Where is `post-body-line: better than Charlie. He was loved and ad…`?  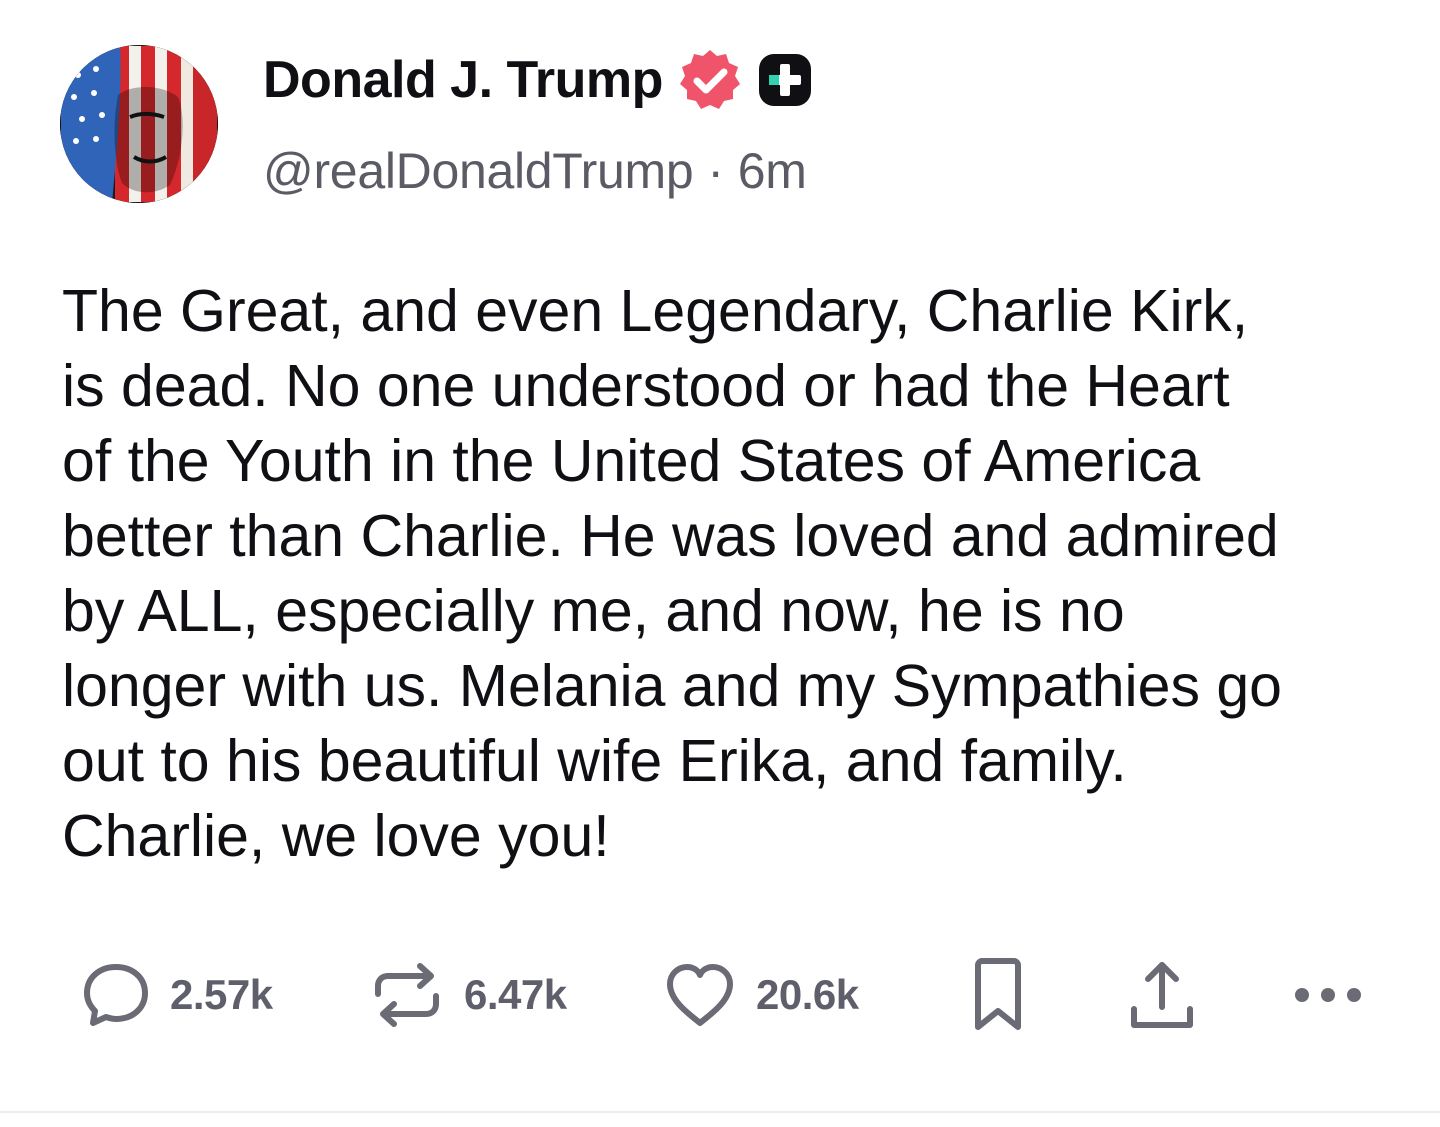 post-body-line: better than Charlie. He was loved and ad… is located at coordinates (670, 536).